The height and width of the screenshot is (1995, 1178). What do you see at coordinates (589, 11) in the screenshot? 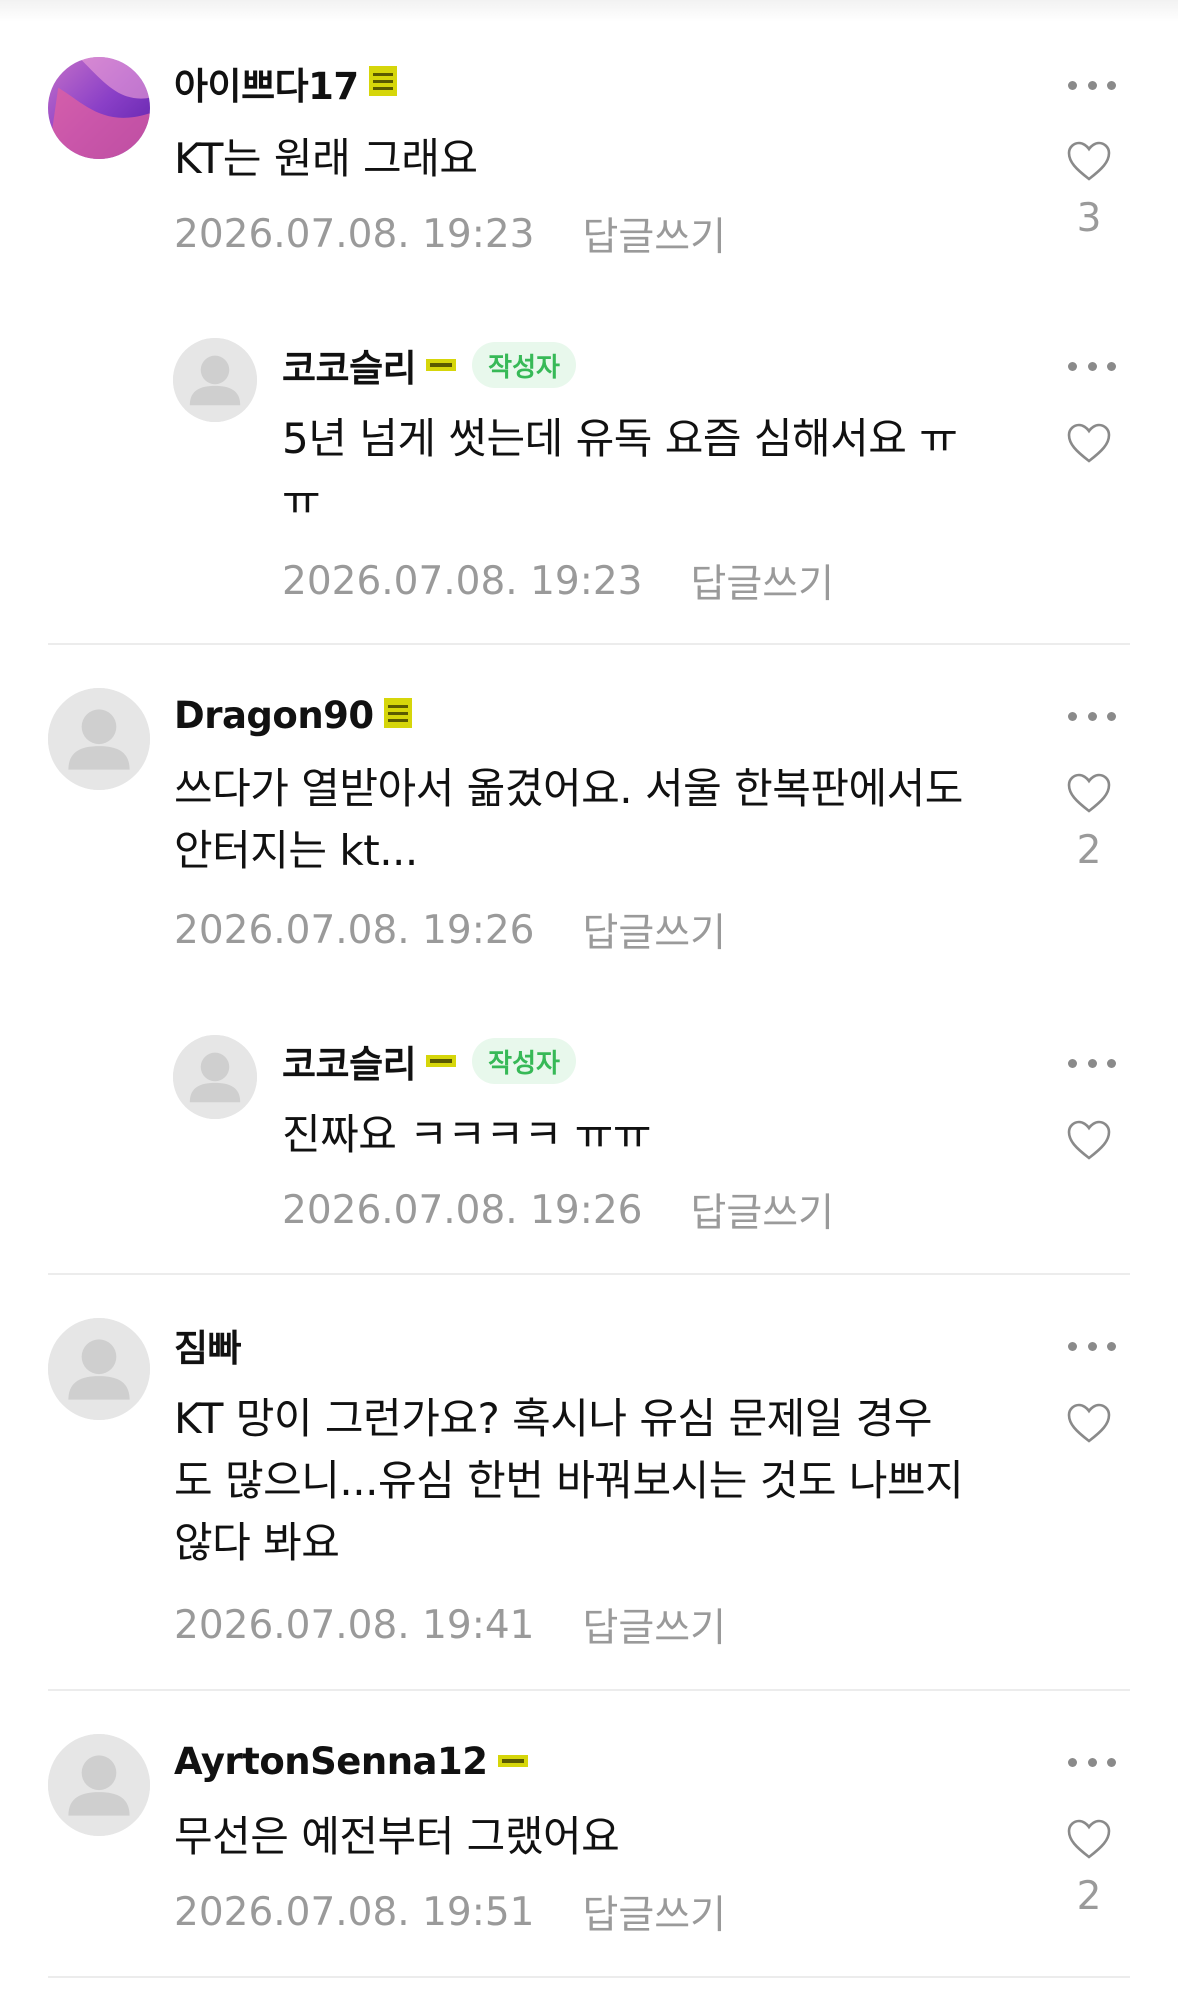
I see `top-fade` at bounding box center [589, 11].